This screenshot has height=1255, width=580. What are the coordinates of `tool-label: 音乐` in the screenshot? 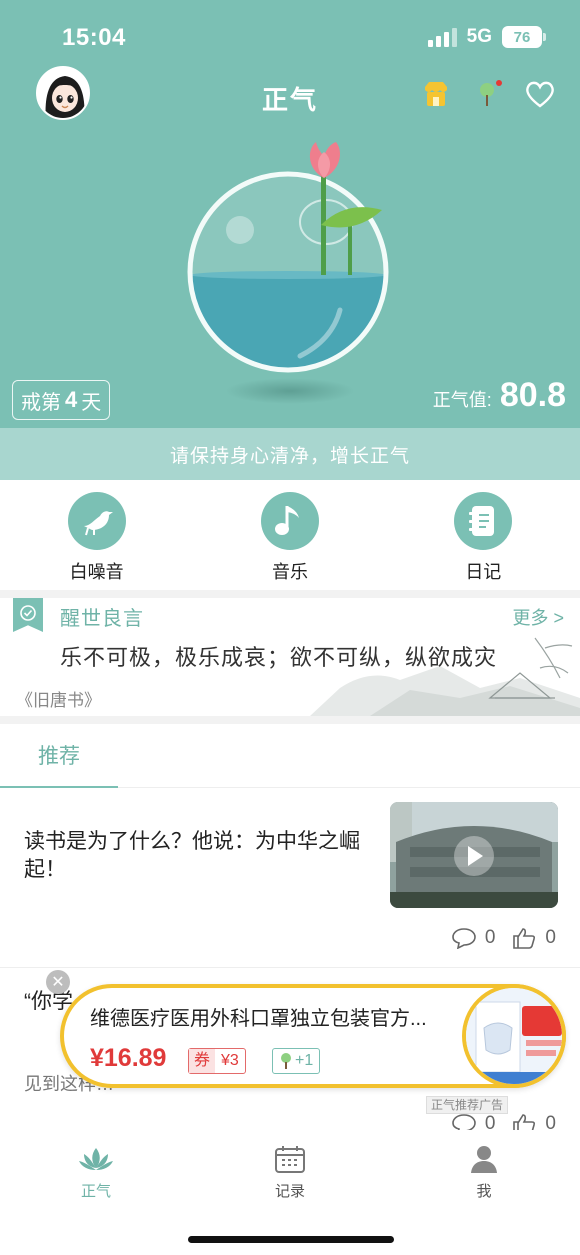 It's located at (289, 572).